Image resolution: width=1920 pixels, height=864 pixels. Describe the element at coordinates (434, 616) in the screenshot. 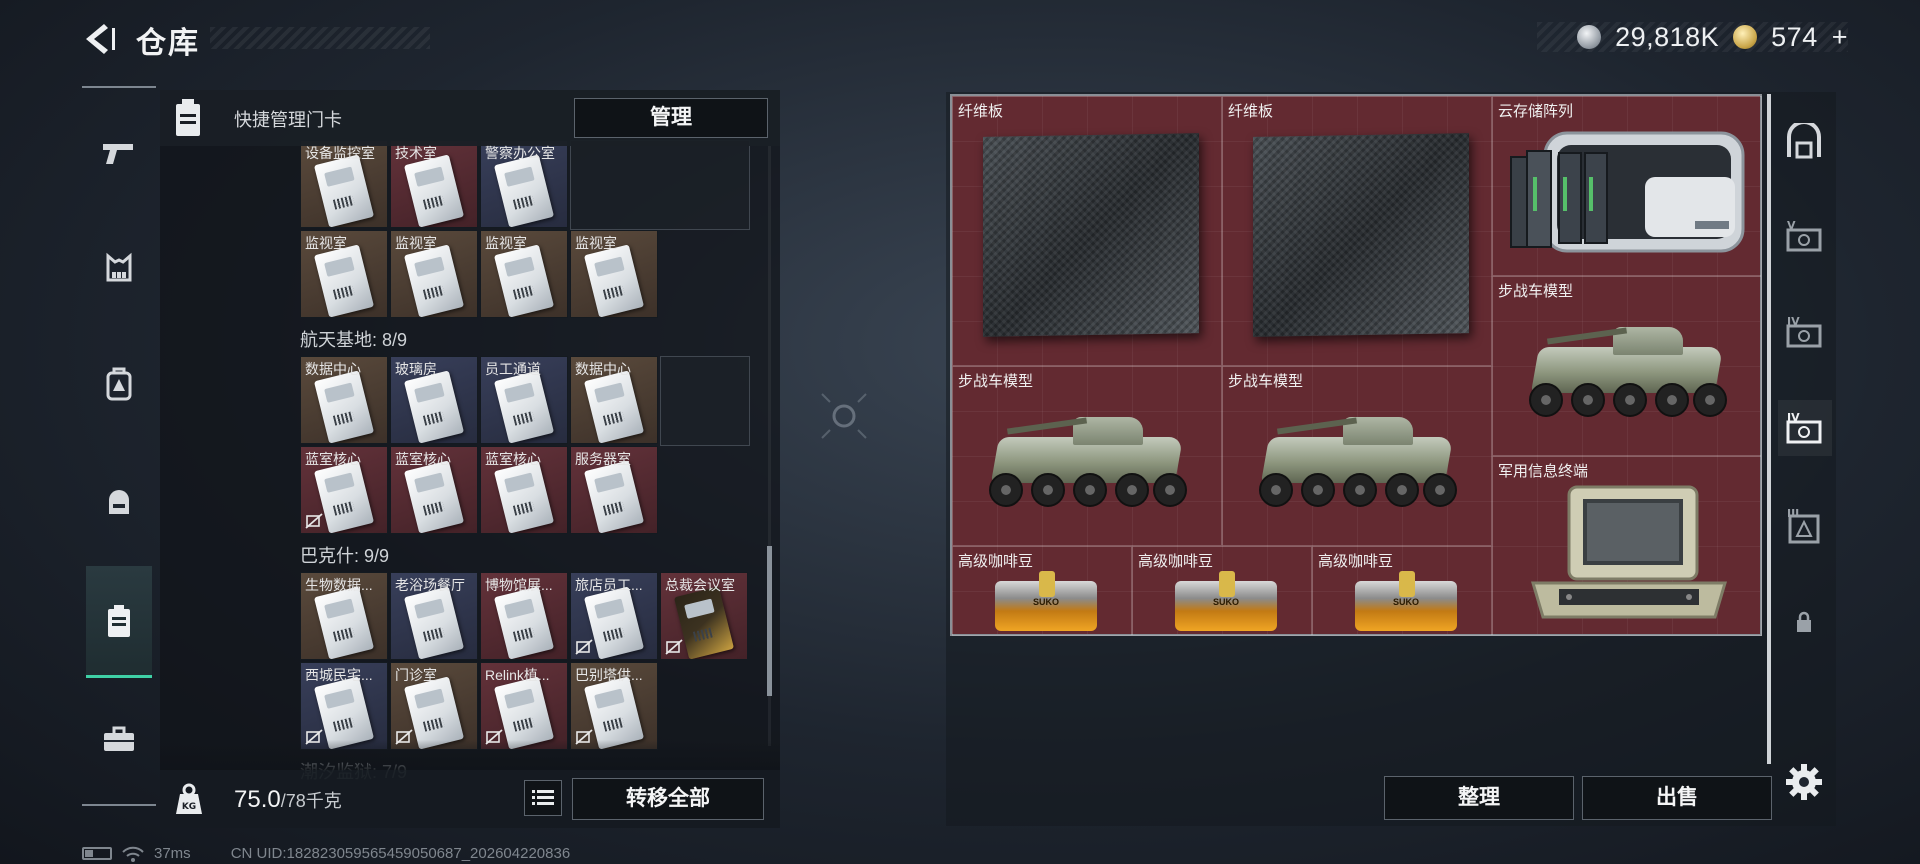

I see `keycard-item: 老浴场餐厅` at that location.